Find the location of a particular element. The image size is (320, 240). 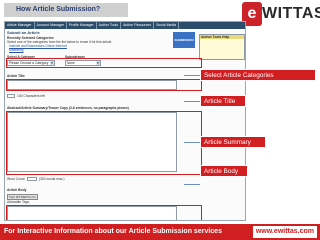

chars-left-text: 100 Characters left is located at coordinates (31, 96).